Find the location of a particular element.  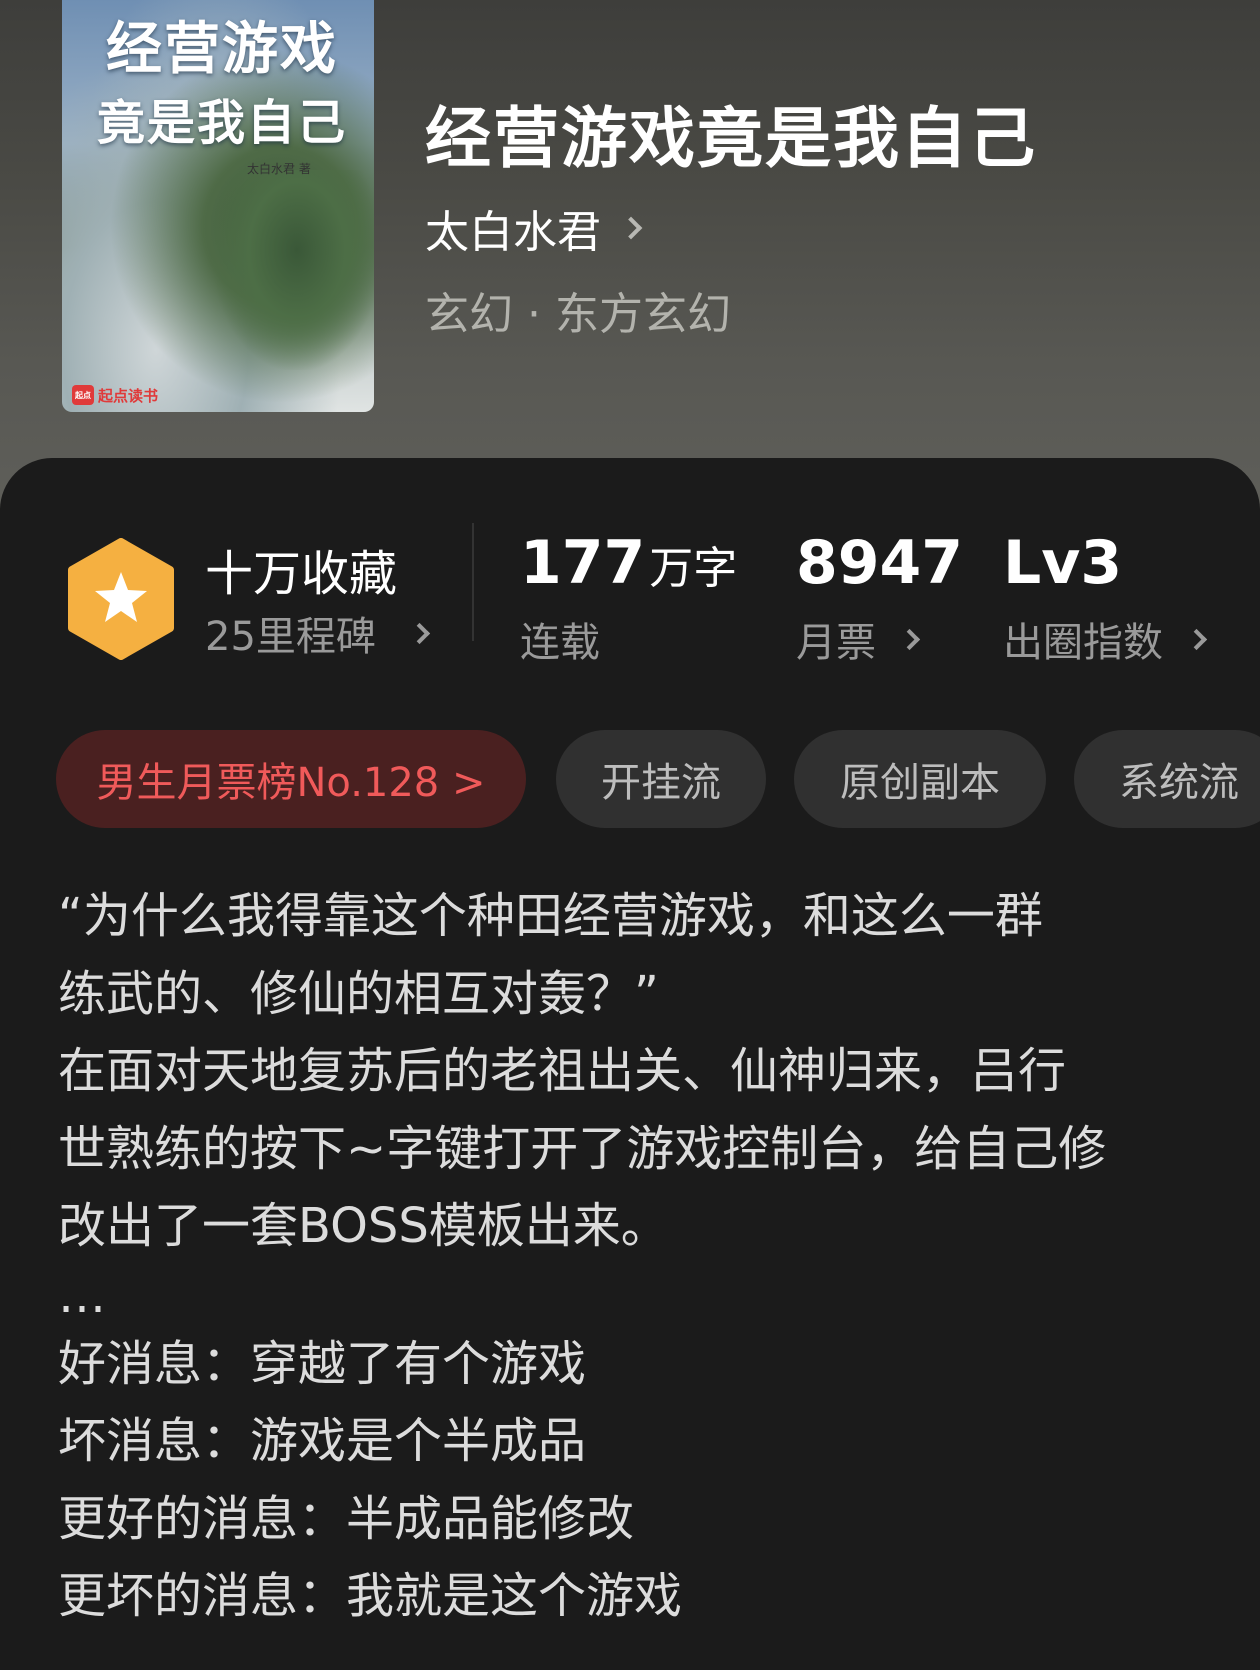

tag-cheat: 开挂流 is located at coordinates (661, 779).